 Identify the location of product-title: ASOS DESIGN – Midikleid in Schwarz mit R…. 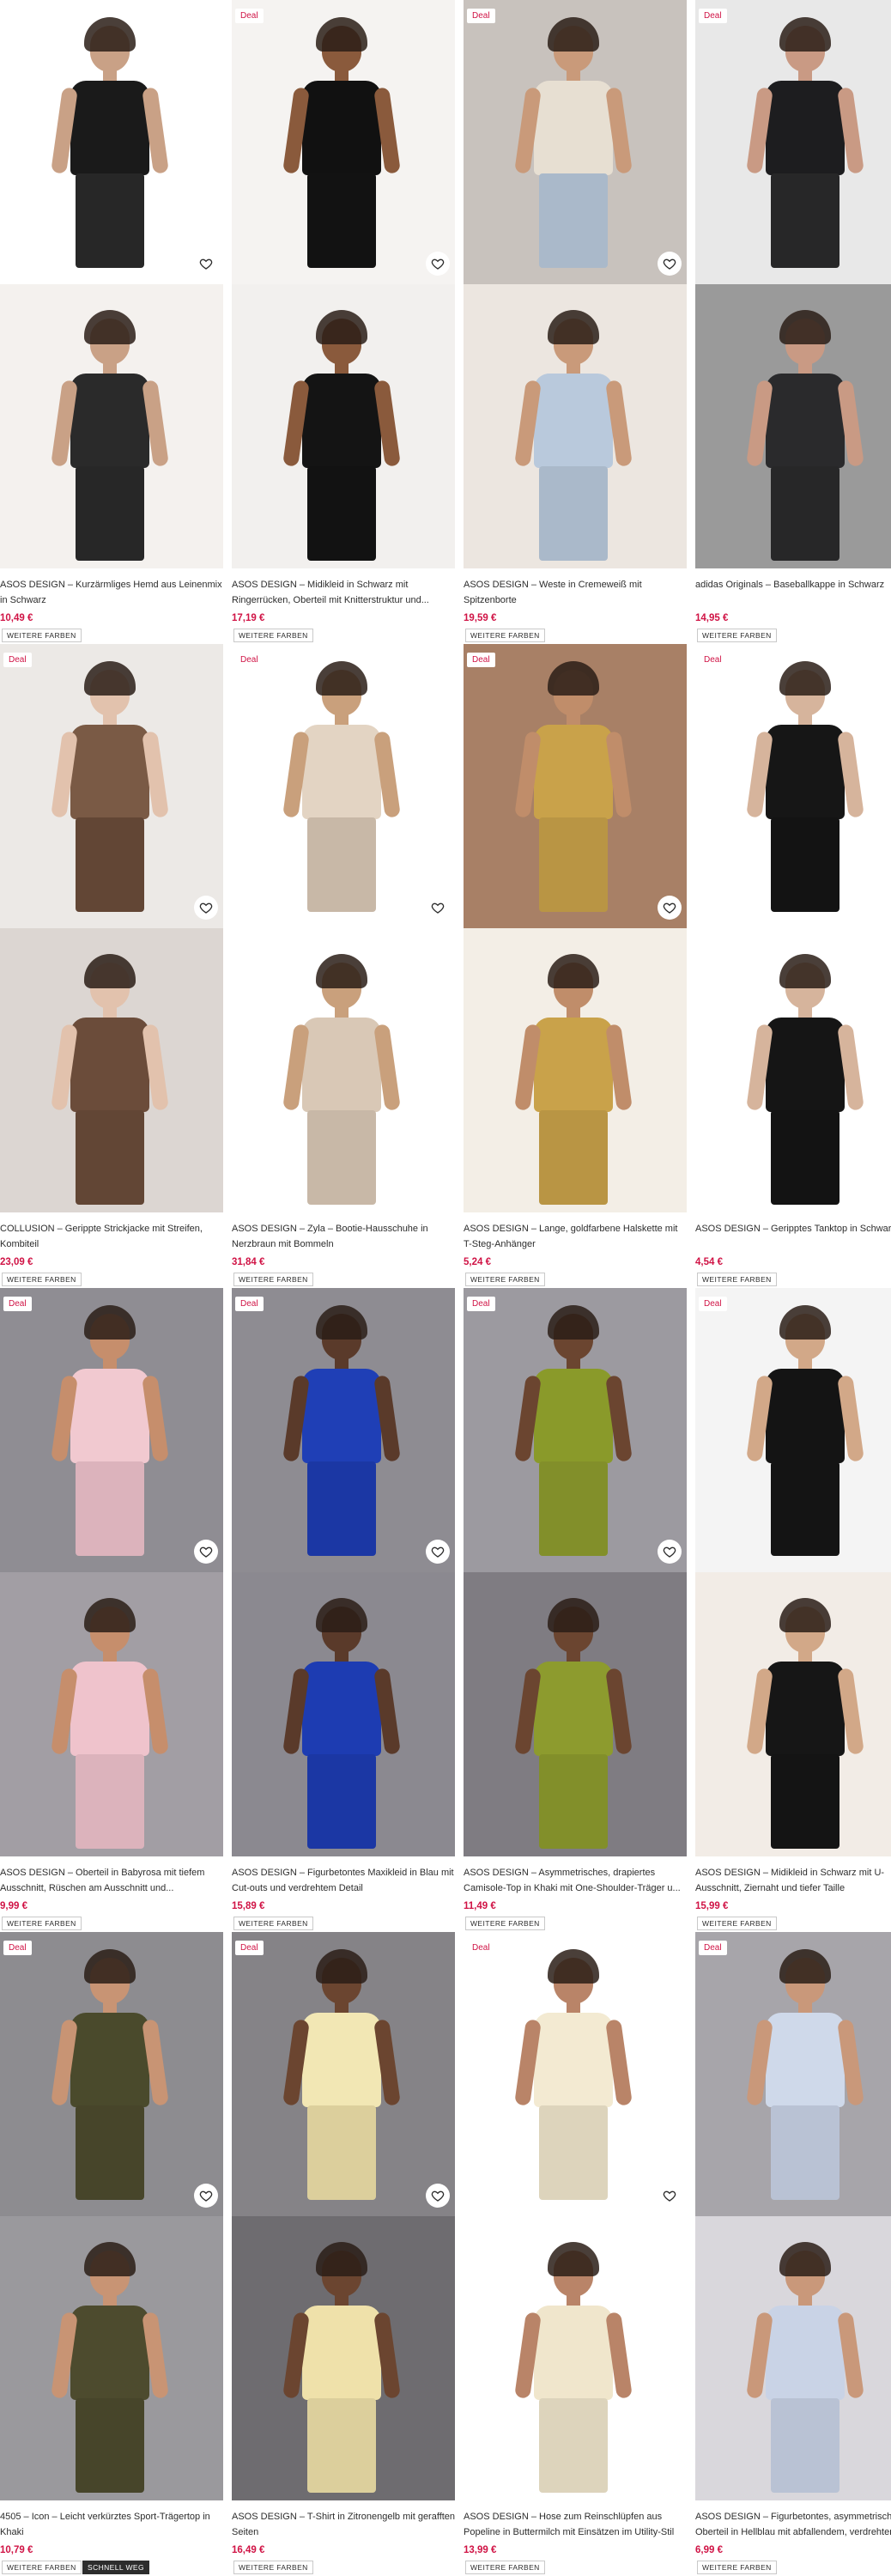
(344, 592).